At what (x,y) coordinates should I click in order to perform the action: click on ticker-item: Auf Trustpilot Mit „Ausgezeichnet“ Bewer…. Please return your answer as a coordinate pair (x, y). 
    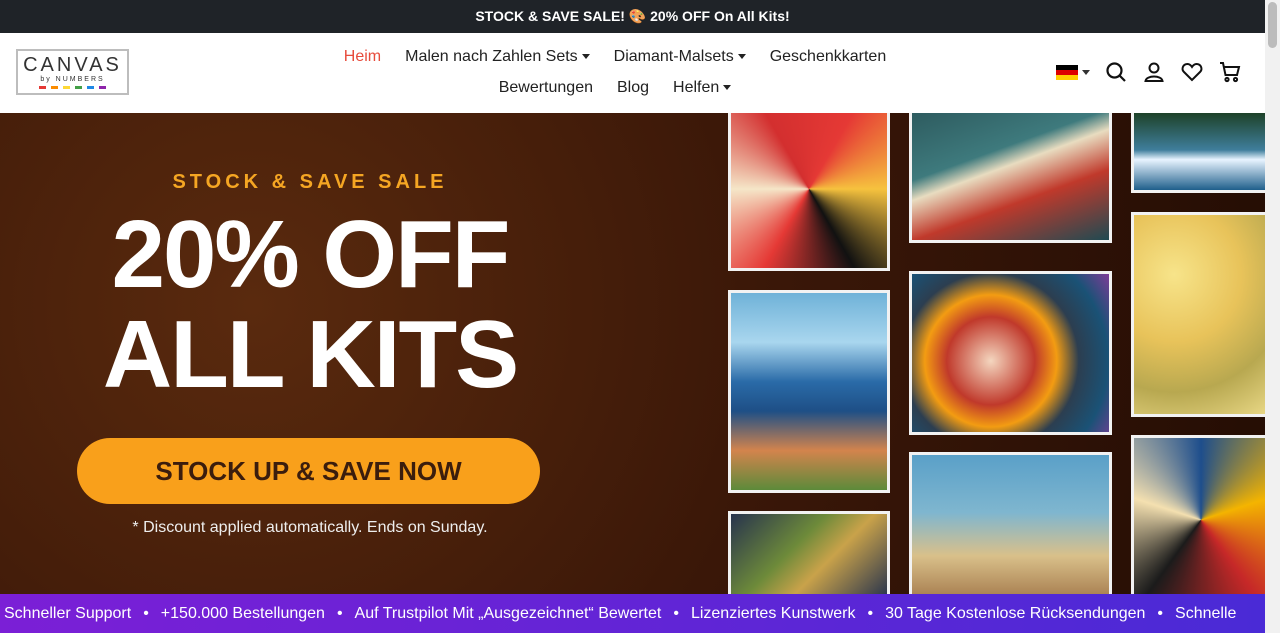
    Looking at the image, I should click on (508, 613).